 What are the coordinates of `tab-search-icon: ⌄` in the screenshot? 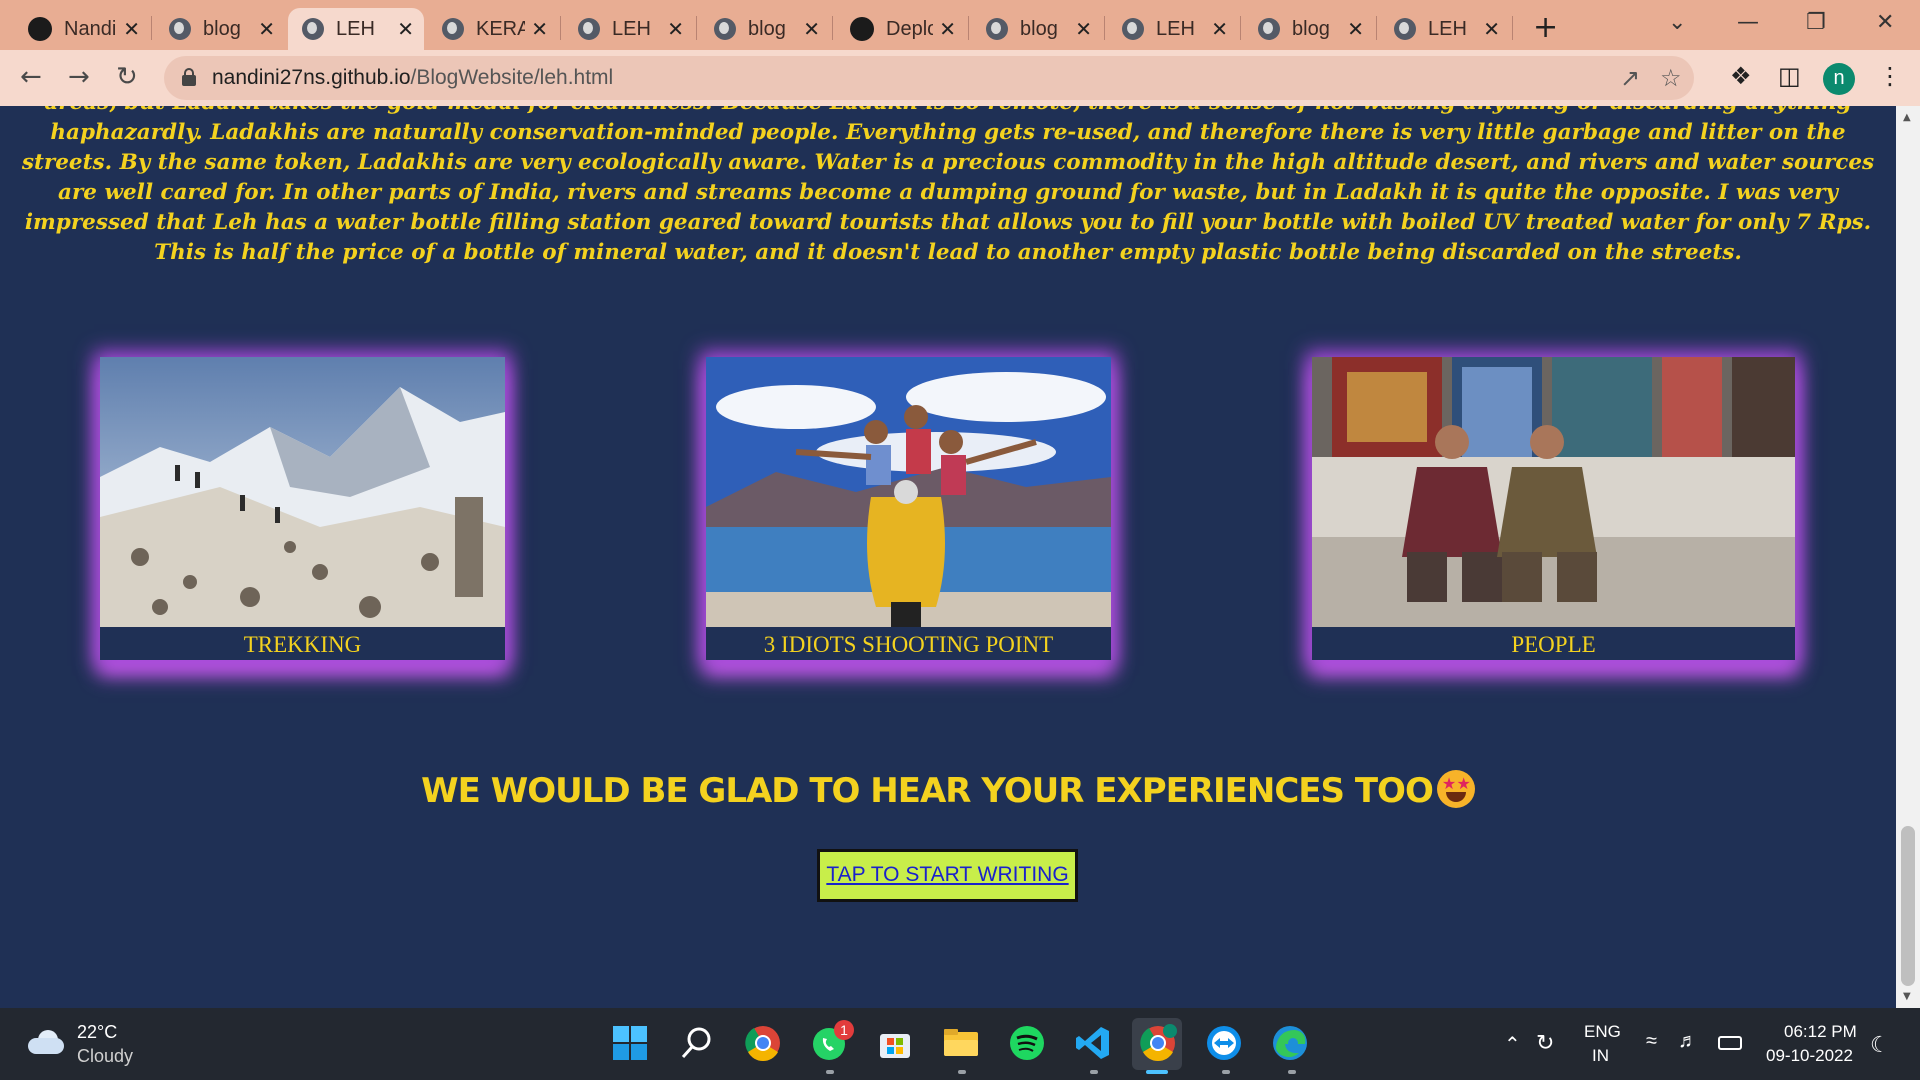 It's located at (1677, 22).